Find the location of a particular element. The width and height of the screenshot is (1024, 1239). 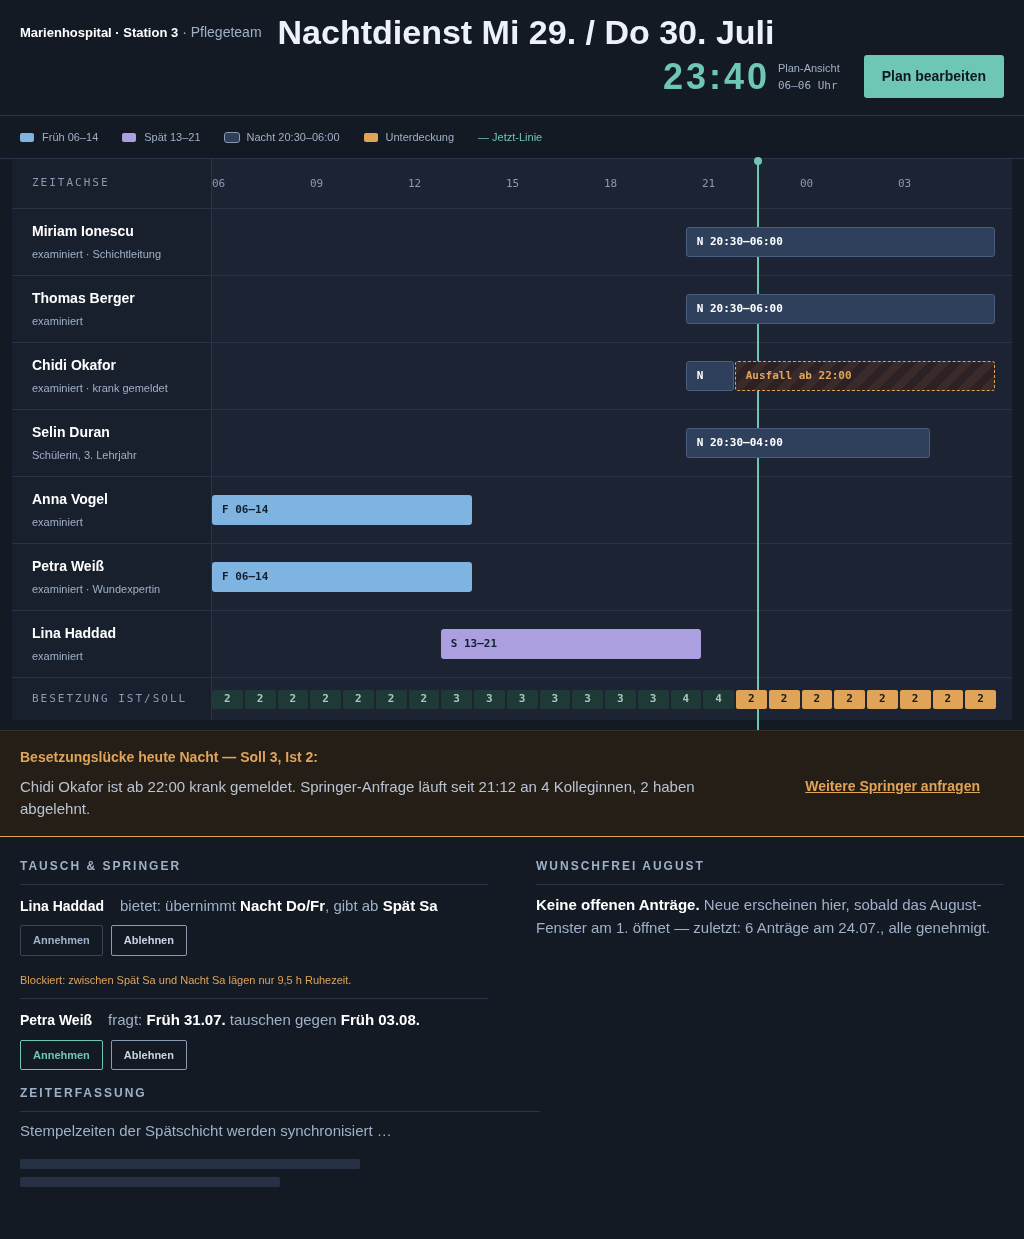

requester-name: Petra Weiß is located at coordinates (56, 1021).